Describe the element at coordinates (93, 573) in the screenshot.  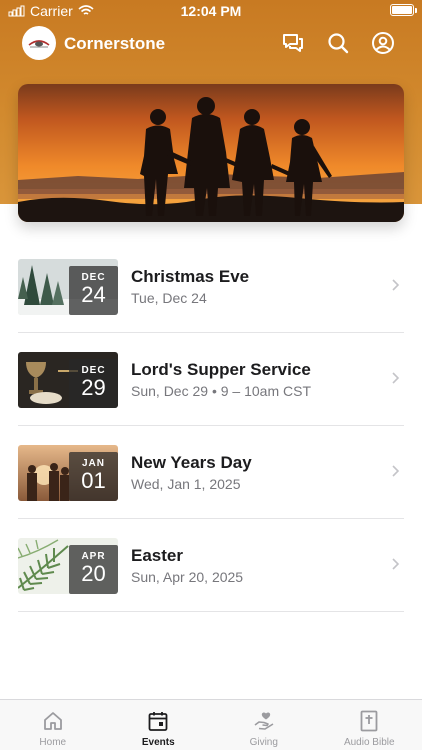
I see `event-day: 20` at that location.